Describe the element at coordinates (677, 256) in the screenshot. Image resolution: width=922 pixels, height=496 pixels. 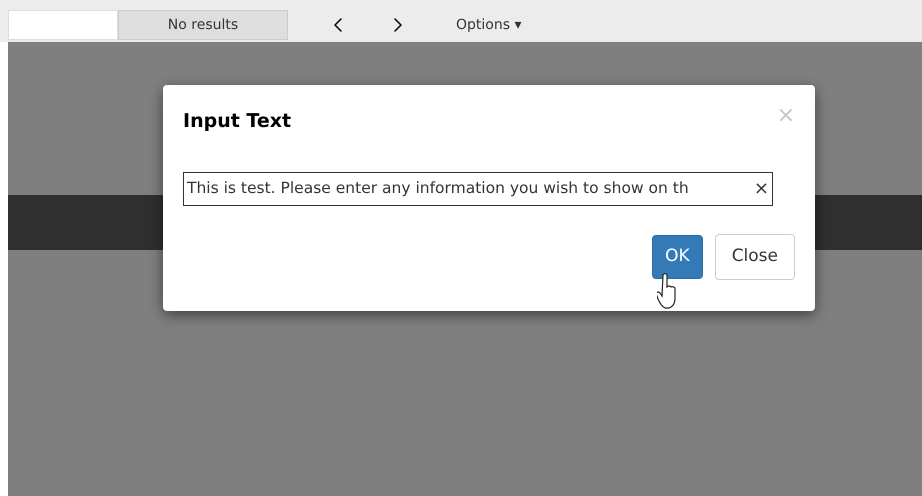
I see `ok-button: OK` at that location.